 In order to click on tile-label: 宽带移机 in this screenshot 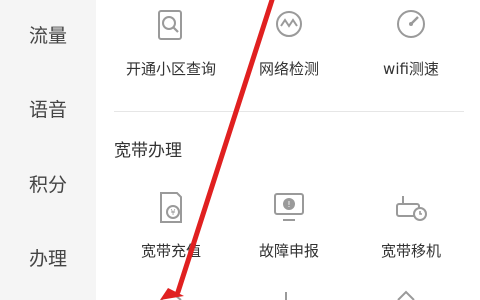, I will do `click(410, 251)`.